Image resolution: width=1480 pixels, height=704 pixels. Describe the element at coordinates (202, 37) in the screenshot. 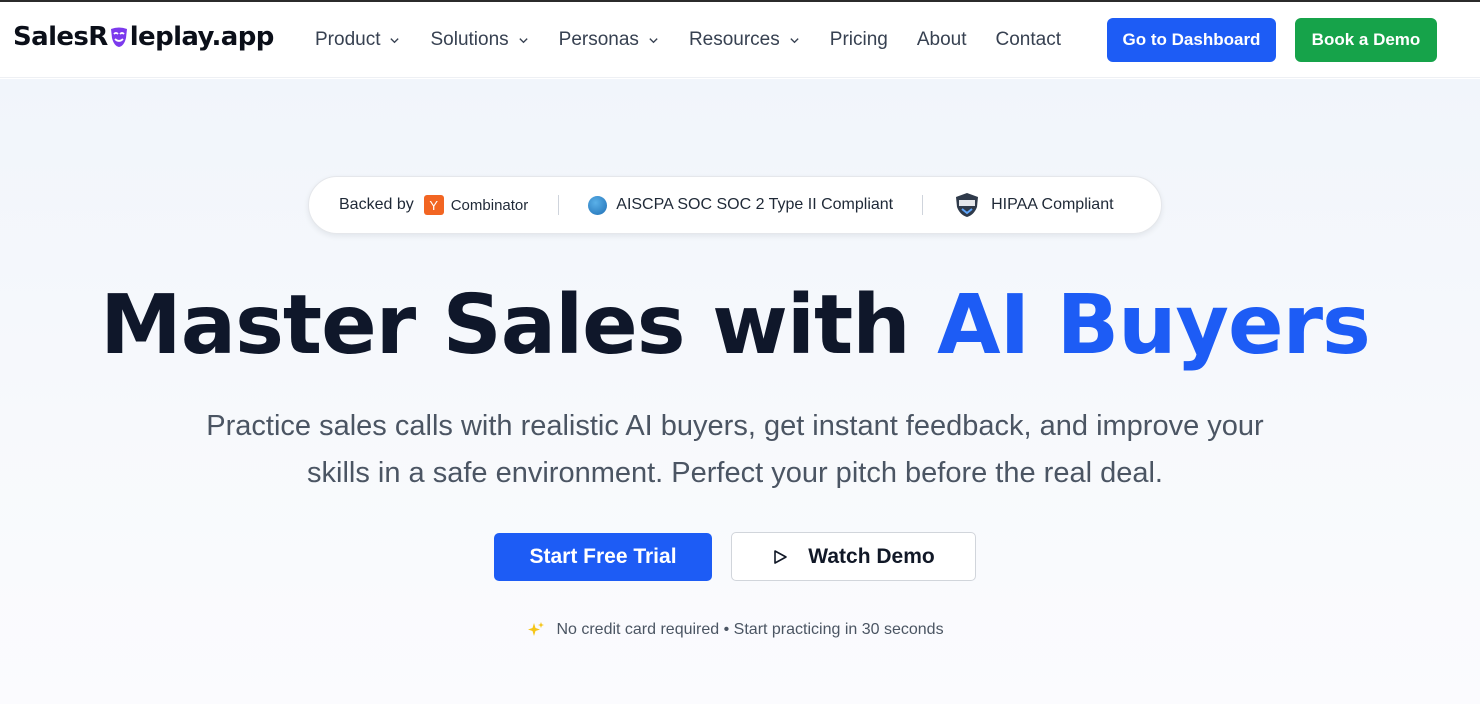

I see `brand-name-suffix: leplay.app` at that location.